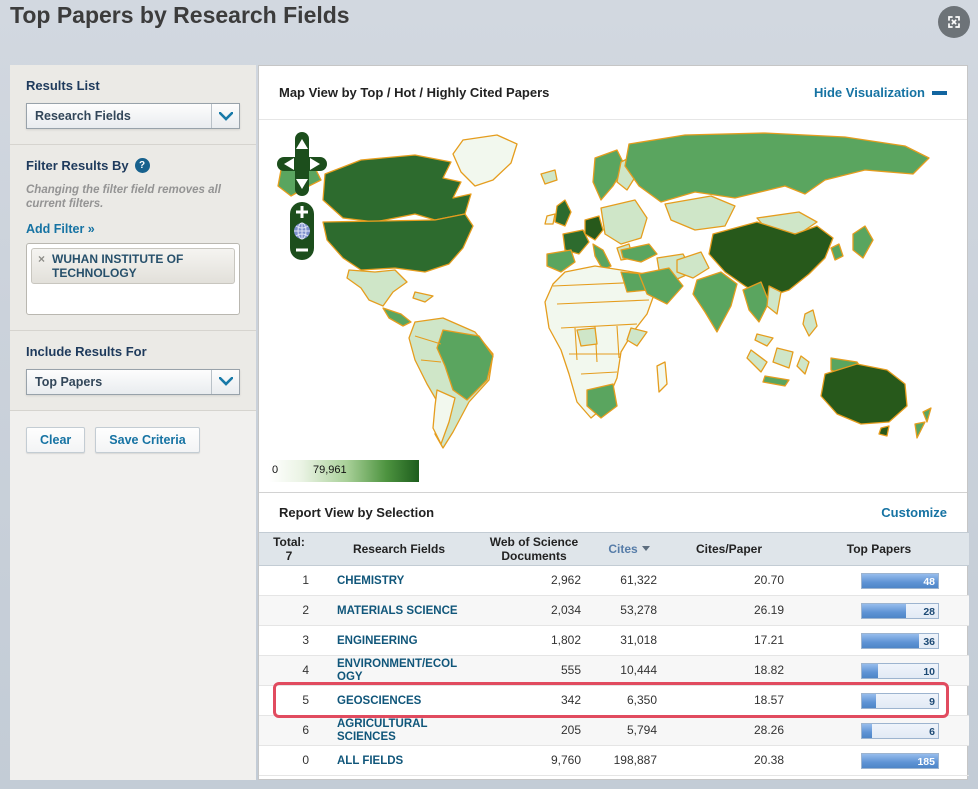 The image size is (978, 789). I want to click on country-greenland, so click(485, 160).